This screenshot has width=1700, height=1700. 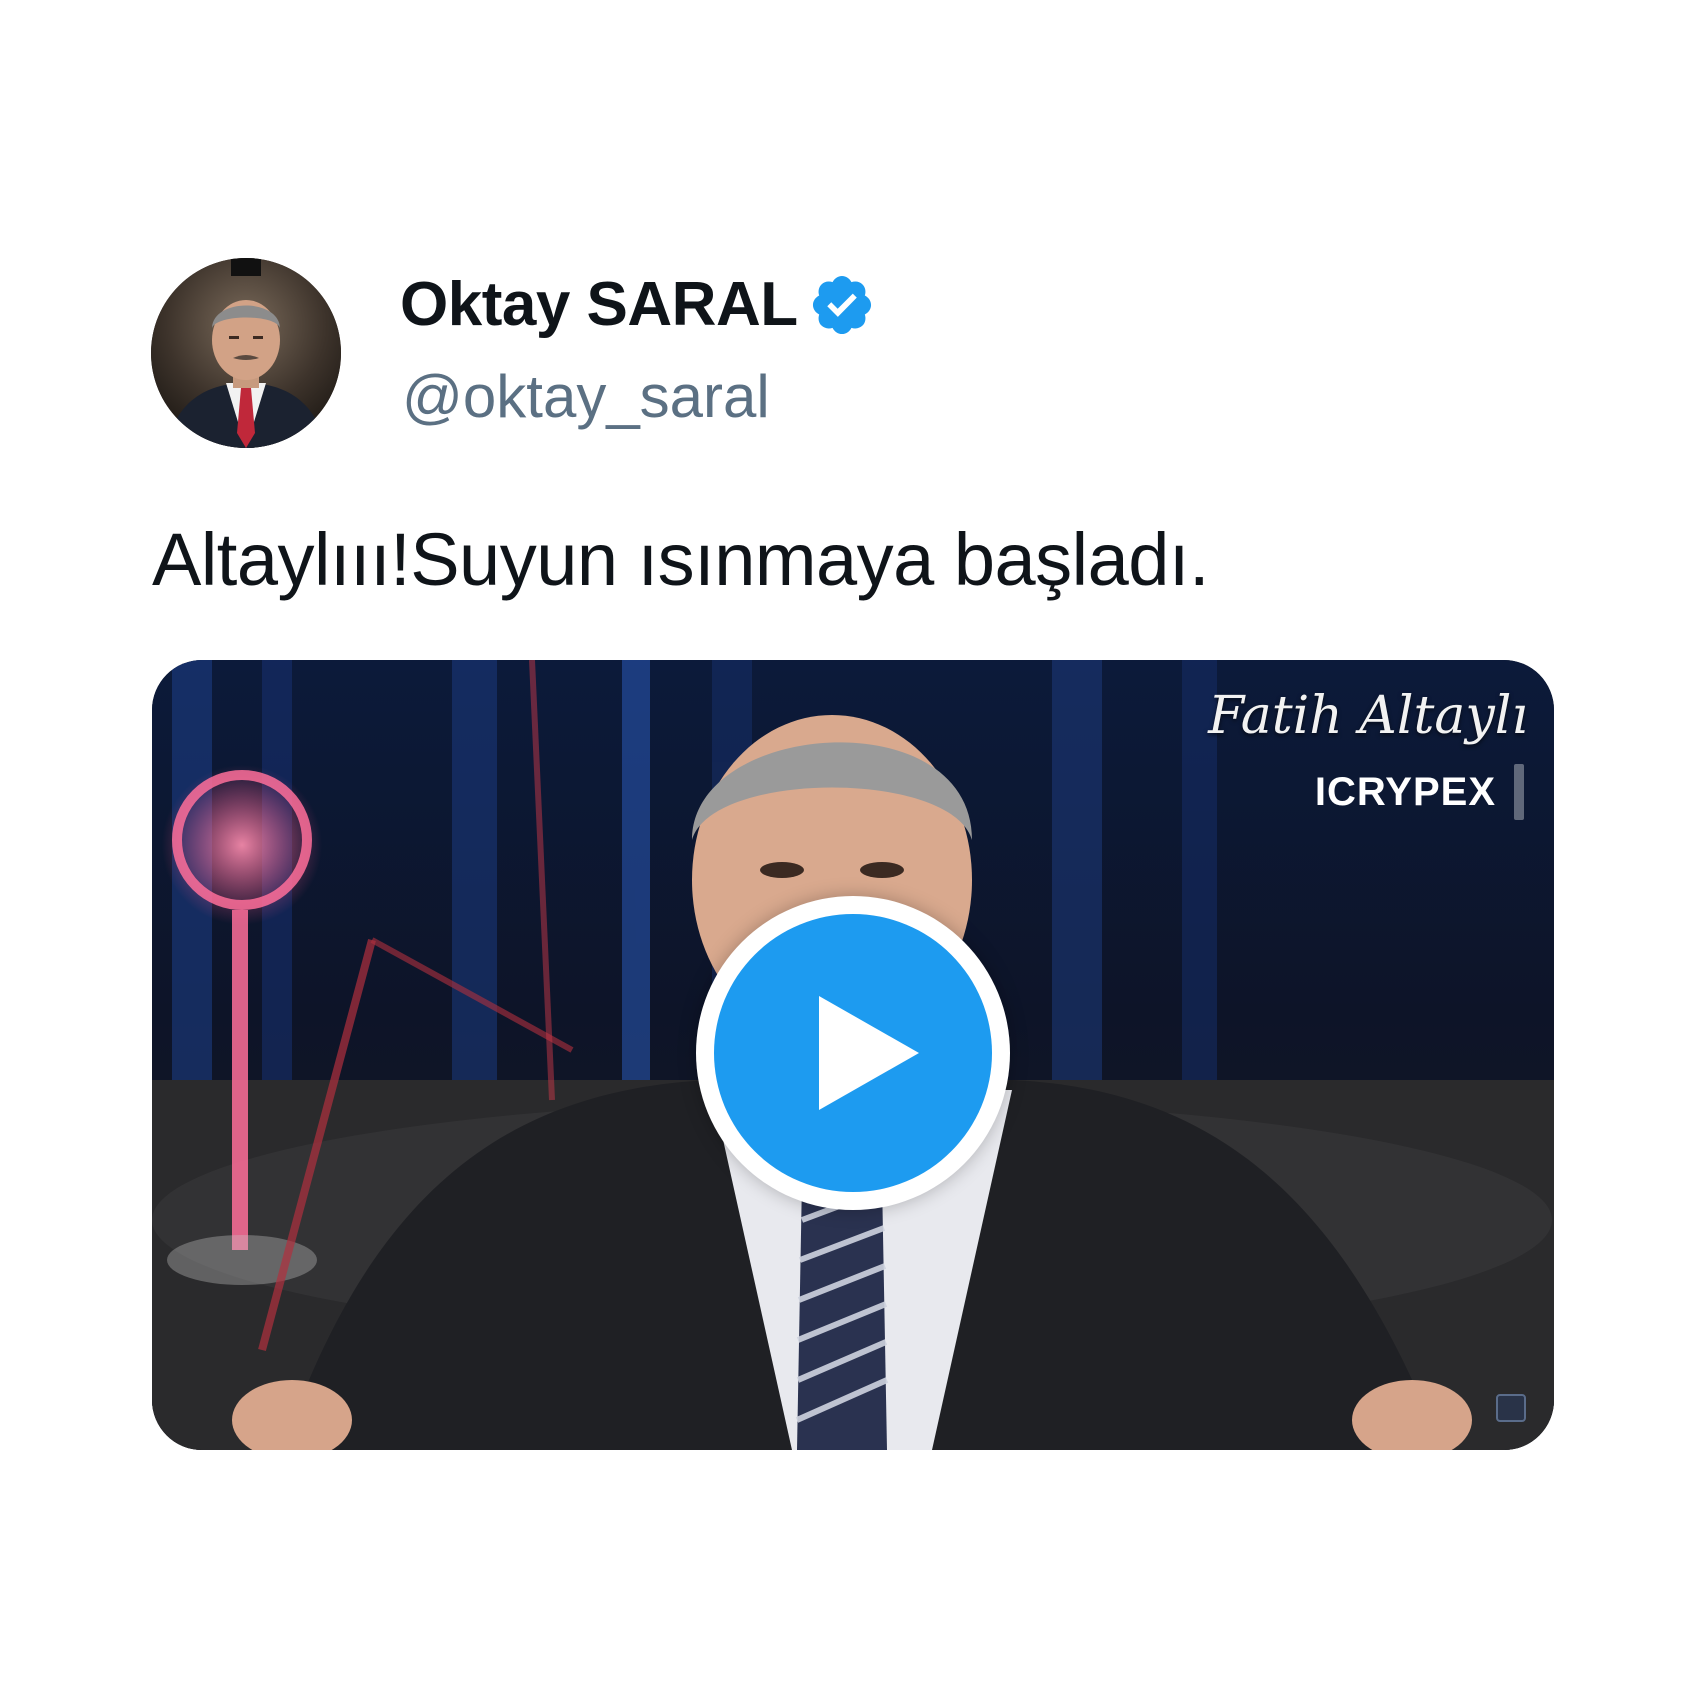 What do you see at coordinates (599, 305) in the screenshot?
I see `author-display-name: Oktay SARAL` at bounding box center [599, 305].